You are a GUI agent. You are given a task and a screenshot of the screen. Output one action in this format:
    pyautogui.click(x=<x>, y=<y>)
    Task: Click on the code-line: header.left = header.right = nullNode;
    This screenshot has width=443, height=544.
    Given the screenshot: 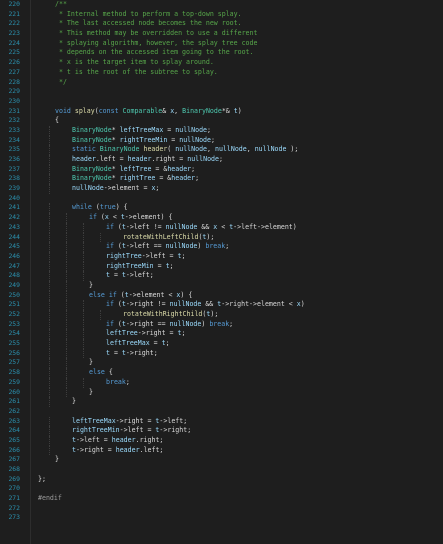 What is the action you would take?
    pyautogui.click(x=238, y=160)
    